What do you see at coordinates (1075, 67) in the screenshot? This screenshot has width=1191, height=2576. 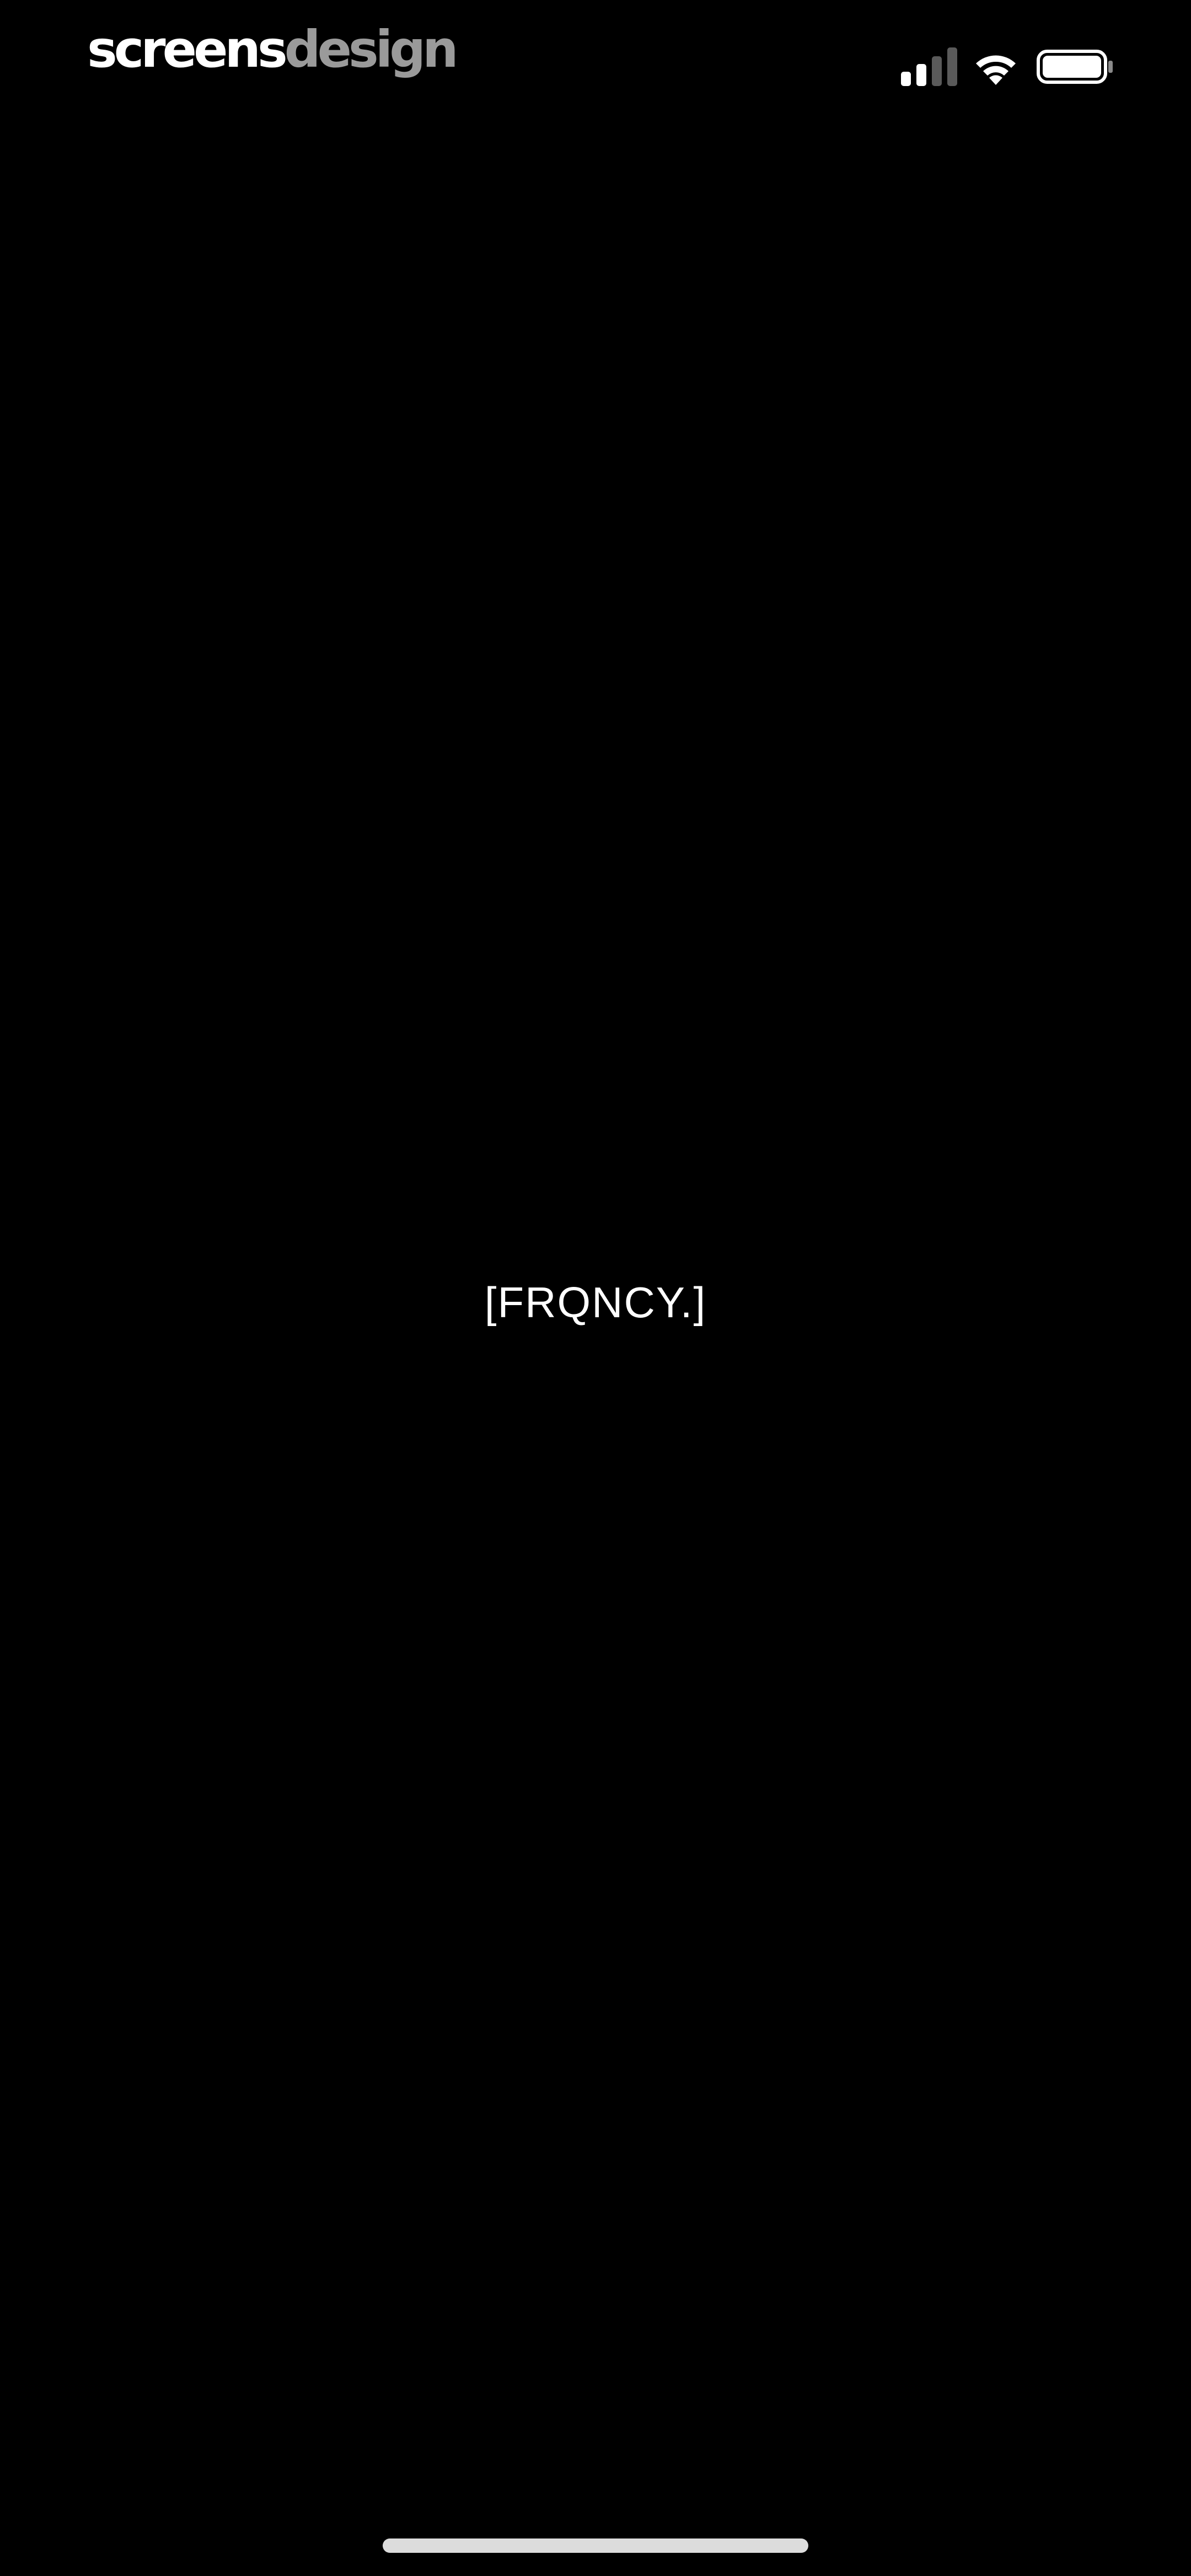 I see `battery-icon` at bounding box center [1075, 67].